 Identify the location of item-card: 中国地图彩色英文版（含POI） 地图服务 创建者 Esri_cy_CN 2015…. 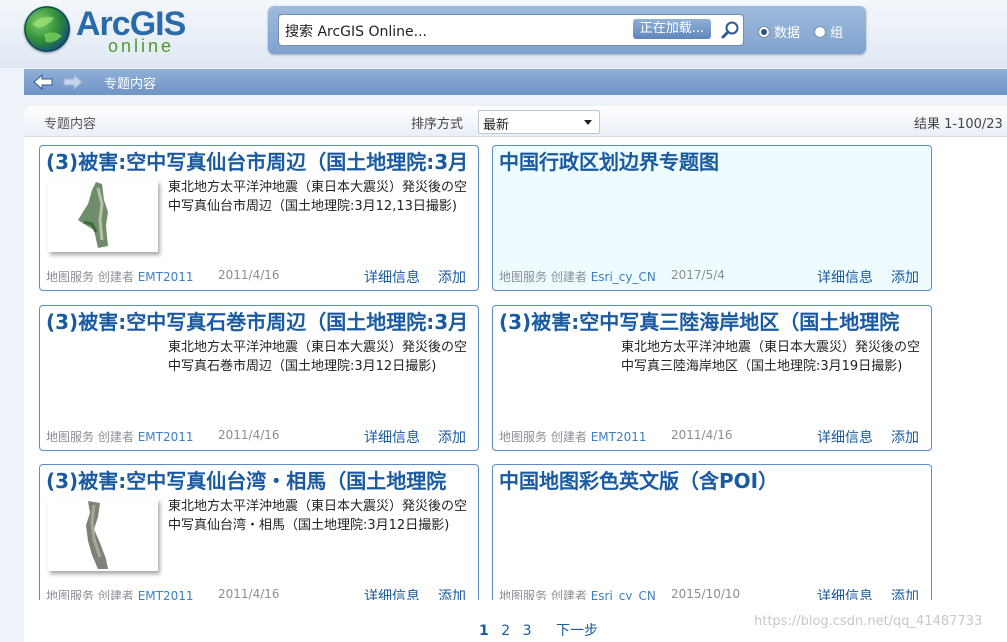
(712, 532).